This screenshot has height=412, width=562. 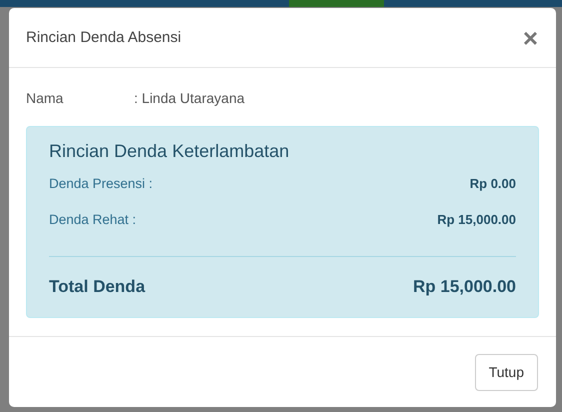 What do you see at coordinates (104, 37) in the screenshot?
I see `modal-title: Rincian Denda Absensi` at bounding box center [104, 37].